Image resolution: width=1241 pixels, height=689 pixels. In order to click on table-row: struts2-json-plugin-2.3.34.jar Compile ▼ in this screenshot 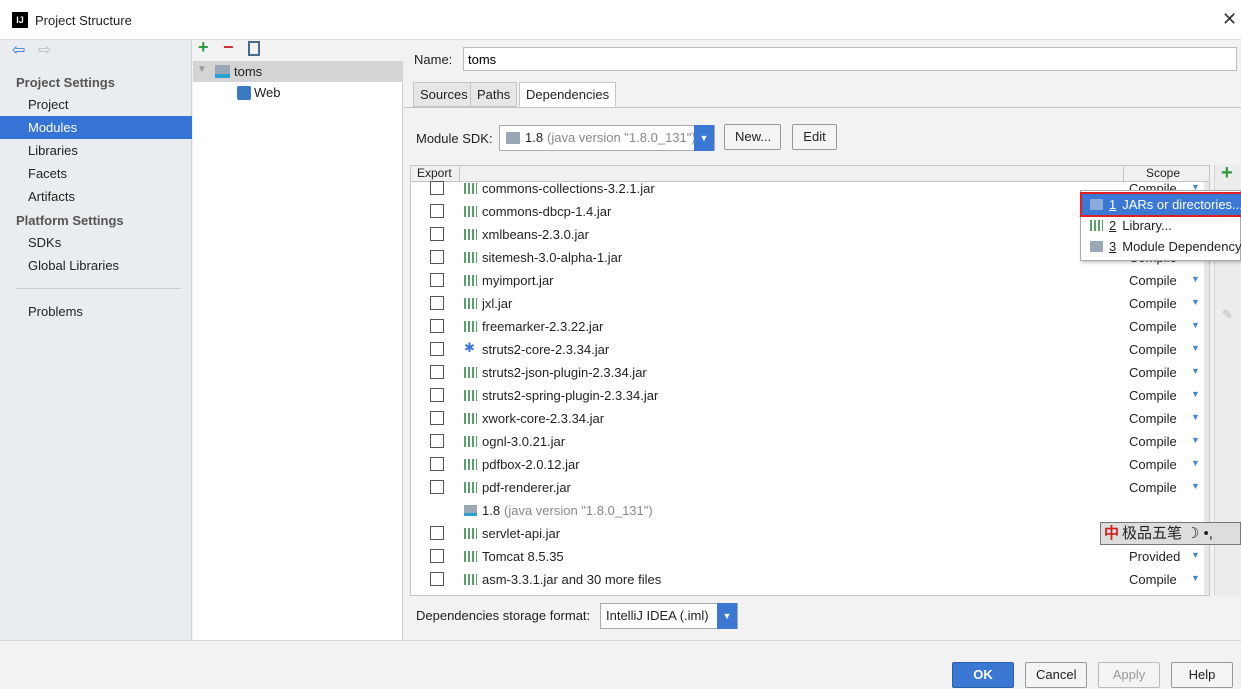, I will do `click(810, 372)`.